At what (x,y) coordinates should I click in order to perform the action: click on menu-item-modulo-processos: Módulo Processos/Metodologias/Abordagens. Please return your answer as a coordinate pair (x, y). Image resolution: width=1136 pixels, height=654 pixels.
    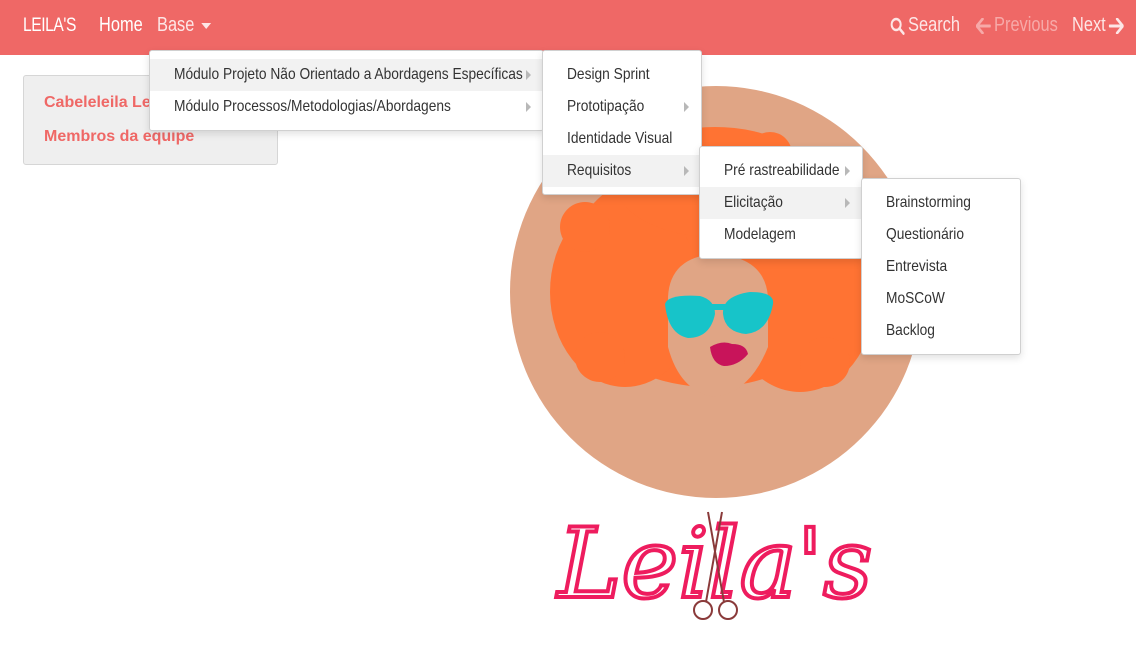
    Looking at the image, I should click on (346, 107).